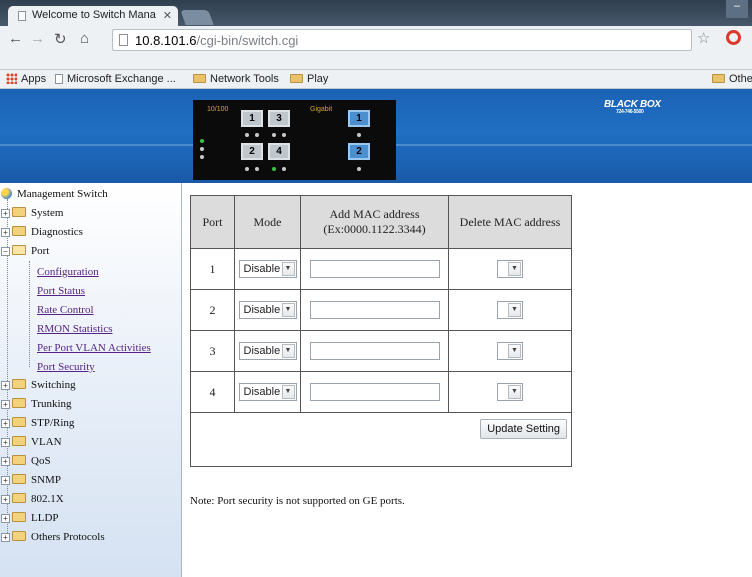 This screenshot has width=752, height=577. What do you see at coordinates (359, 135) in the screenshot?
I see `gig-port-led` at bounding box center [359, 135].